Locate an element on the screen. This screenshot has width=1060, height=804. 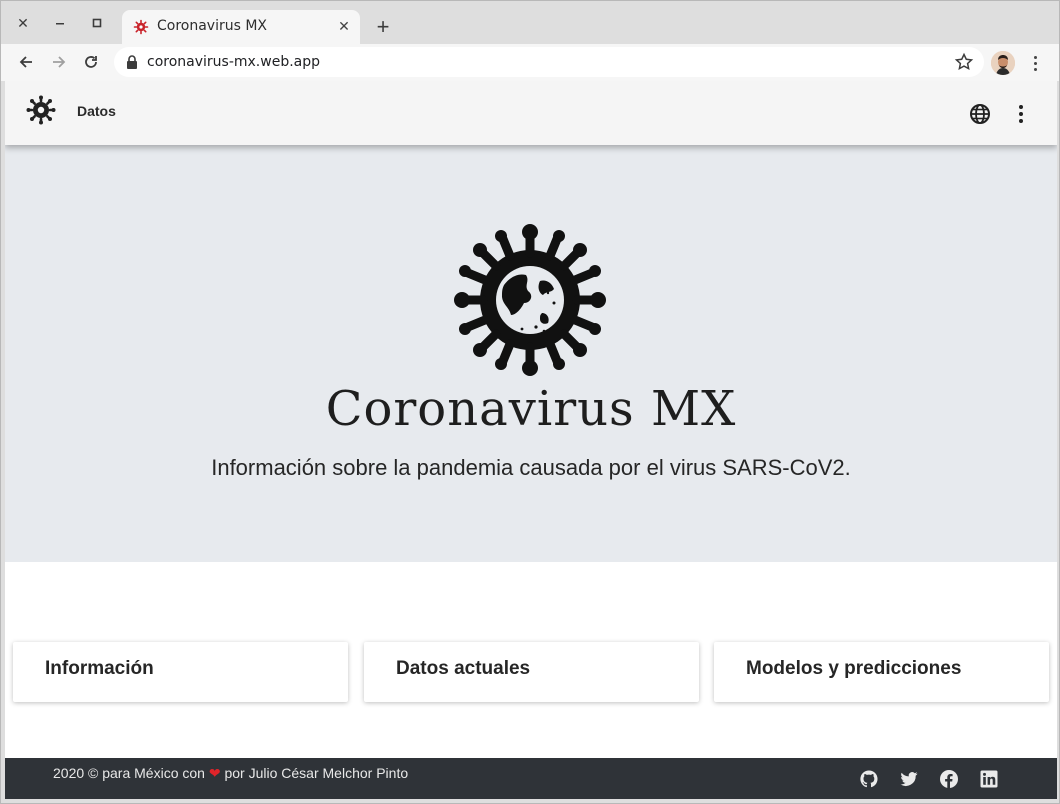
tab-coronavirus-mx: Coronavirus MX ✕ is located at coordinates (241, 27).